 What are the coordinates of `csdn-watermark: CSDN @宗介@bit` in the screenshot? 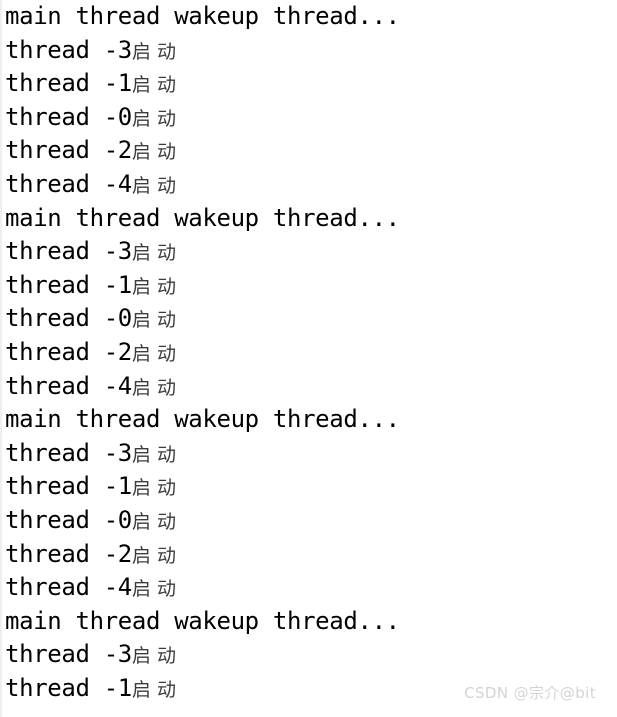 It's located at (530, 693).